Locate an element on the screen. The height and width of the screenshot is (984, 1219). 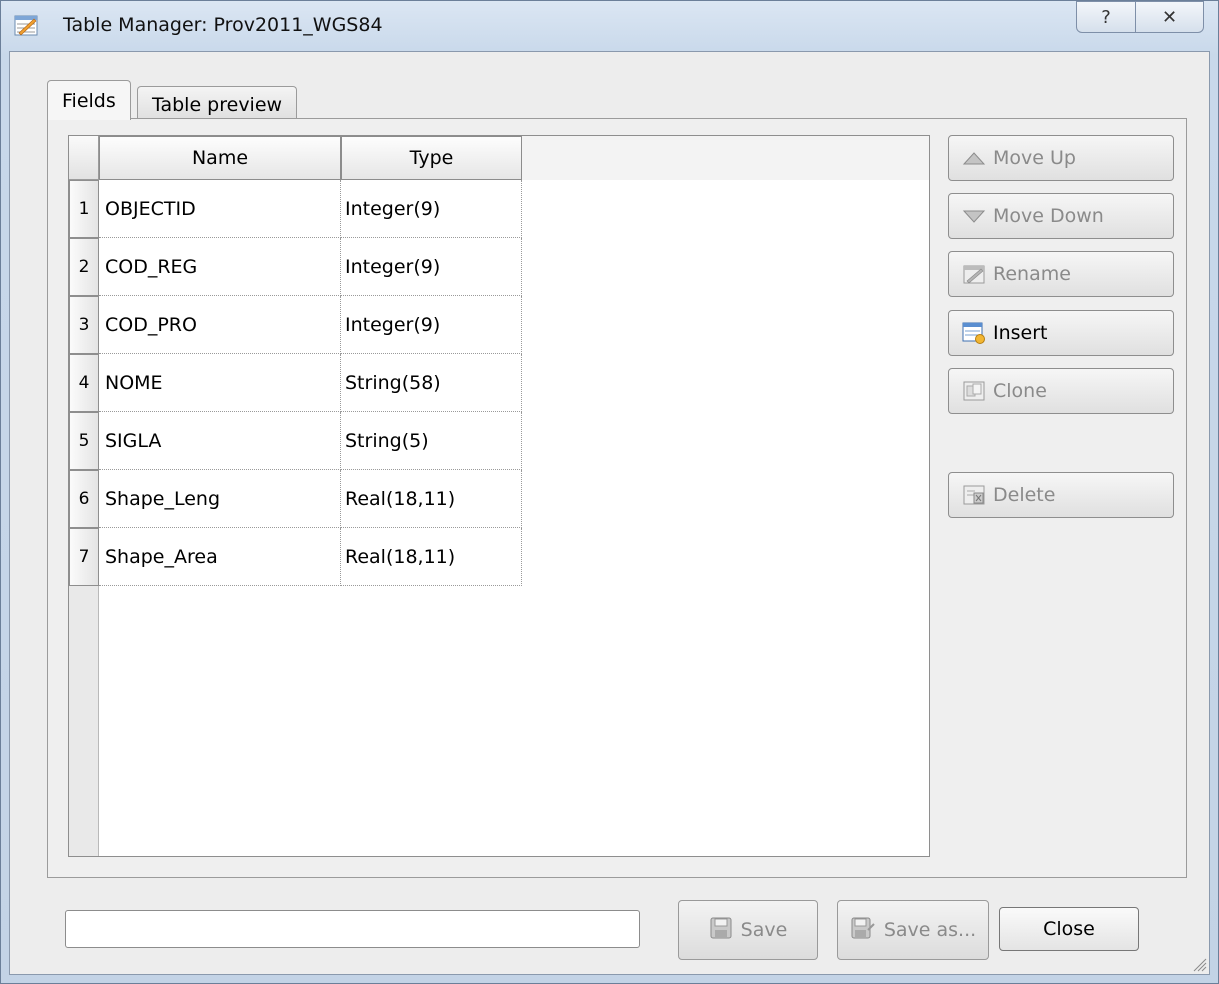
rename-button: Rename is located at coordinates (1061, 274).